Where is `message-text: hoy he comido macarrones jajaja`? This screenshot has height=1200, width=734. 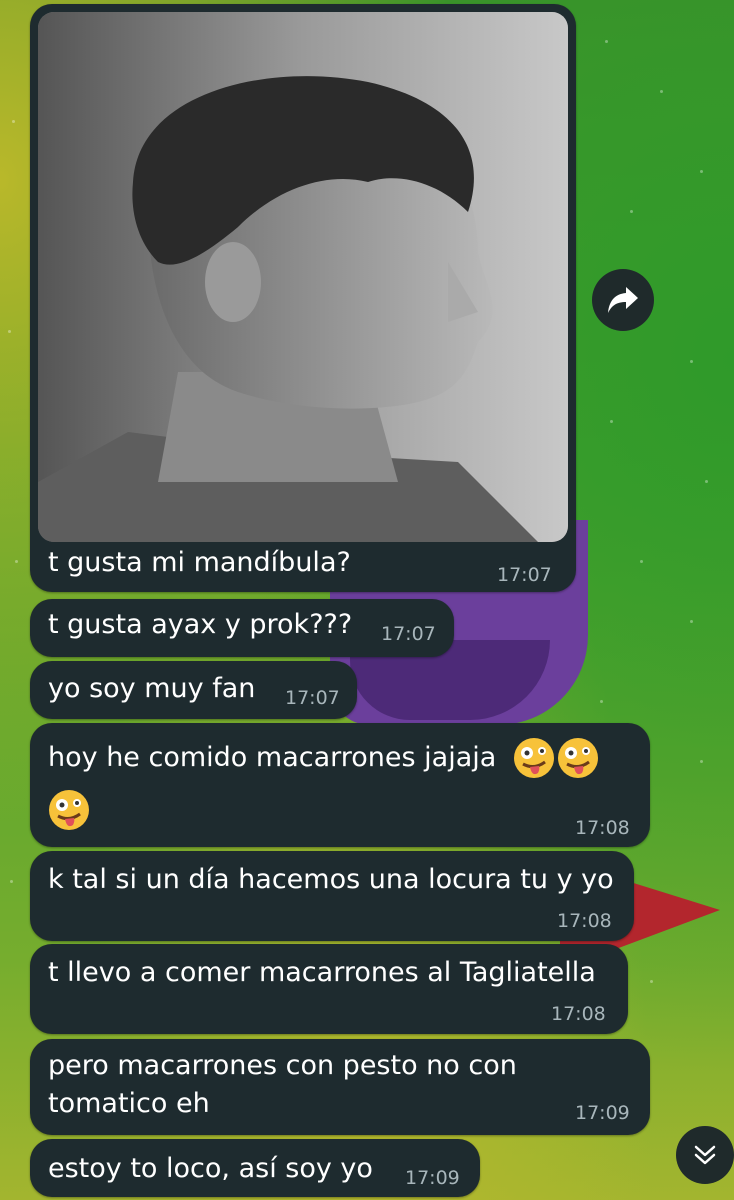 message-text: hoy he comido macarrones jajaja is located at coordinates (272, 757).